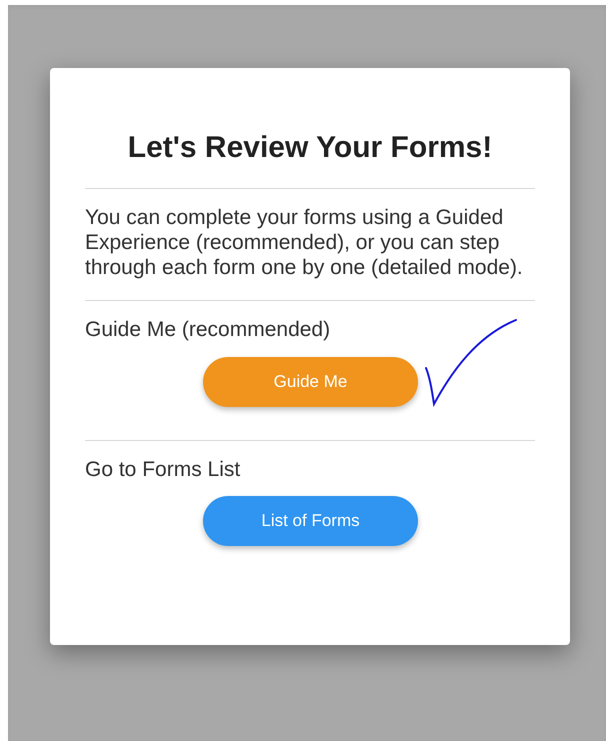 The height and width of the screenshot is (741, 606). What do you see at coordinates (310, 148) in the screenshot?
I see `dialog-title: Let's Review Your Forms!` at bounding box center [310, 148].